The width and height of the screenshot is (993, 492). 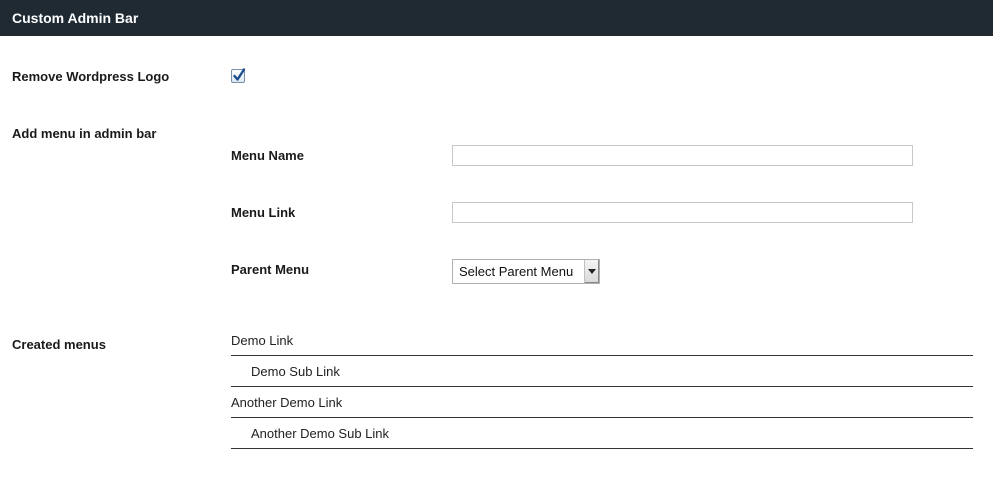 What do you see at coordinates (263, 212) in the screenshot?
I see `menu-link-label: Menu Link` at bounding box center [263, 212].